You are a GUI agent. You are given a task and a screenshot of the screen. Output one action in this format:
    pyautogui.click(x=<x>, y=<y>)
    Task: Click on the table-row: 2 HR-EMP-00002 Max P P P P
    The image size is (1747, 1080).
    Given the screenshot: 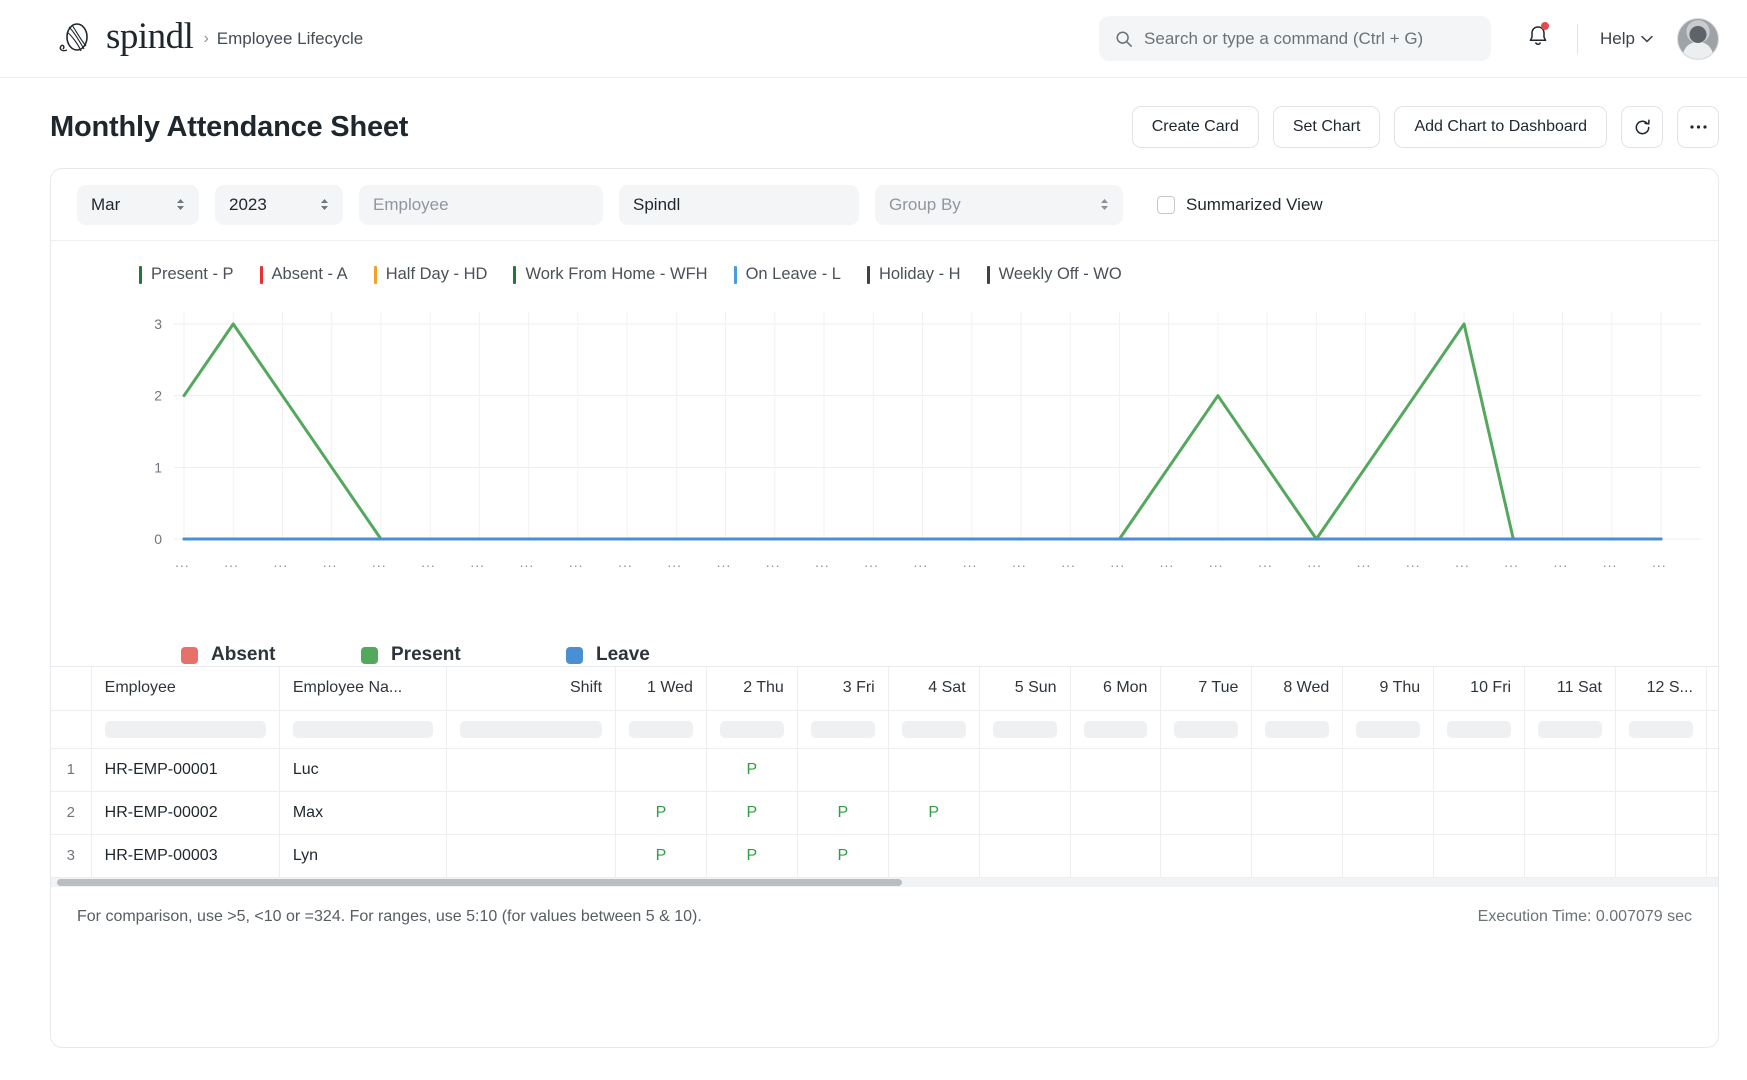 What is the action you would take?
    pyautogui.click(x=884, y=813)
    